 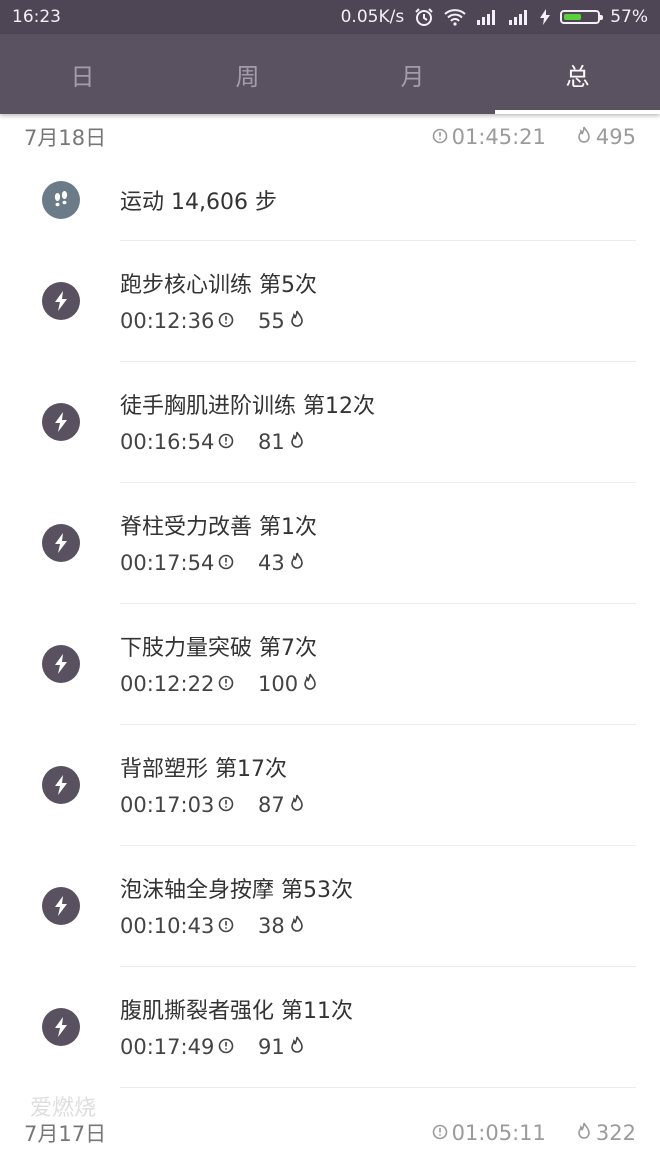 What do you see at coordinates (378, 200) in the screenshot?
I see `steps-content: 运动 14,606 步` at bounding box center [378, 200].